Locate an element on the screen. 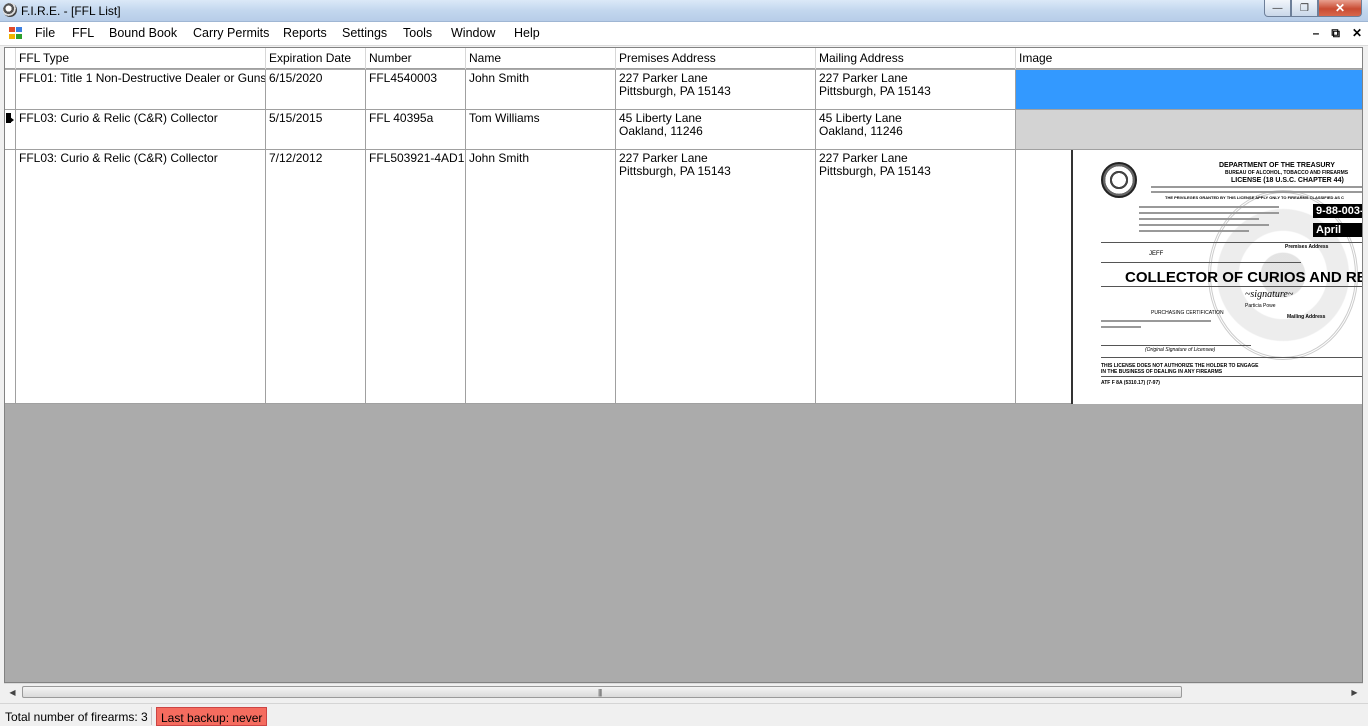 This screenshot has height=726, width=1368. mdi-child-icon is located at coordinates (16, 33).